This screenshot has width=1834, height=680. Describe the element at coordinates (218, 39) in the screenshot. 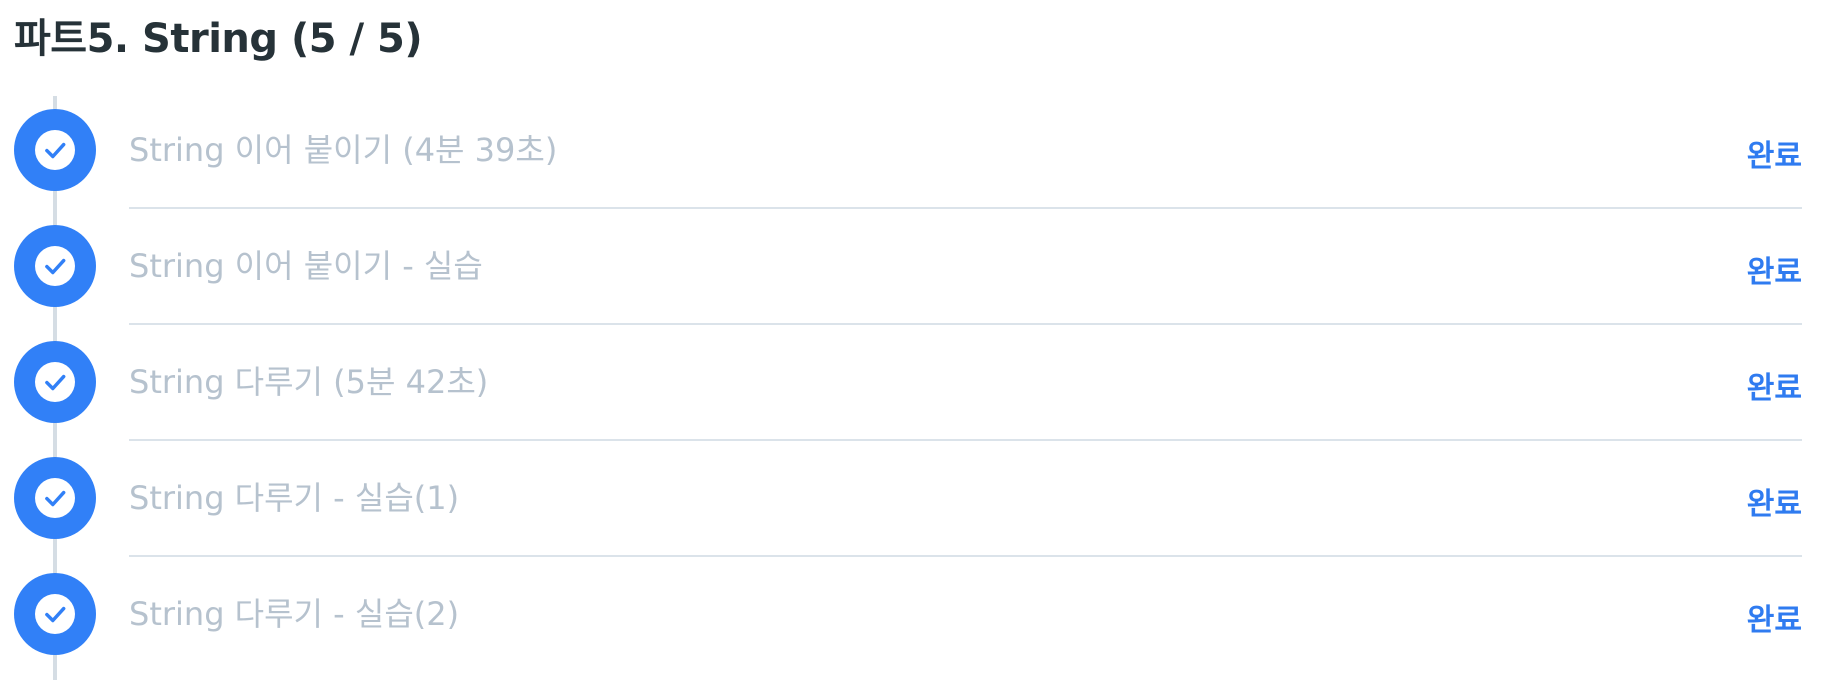

I see `part-title: 파트5. String (5 / 5)` at that location.